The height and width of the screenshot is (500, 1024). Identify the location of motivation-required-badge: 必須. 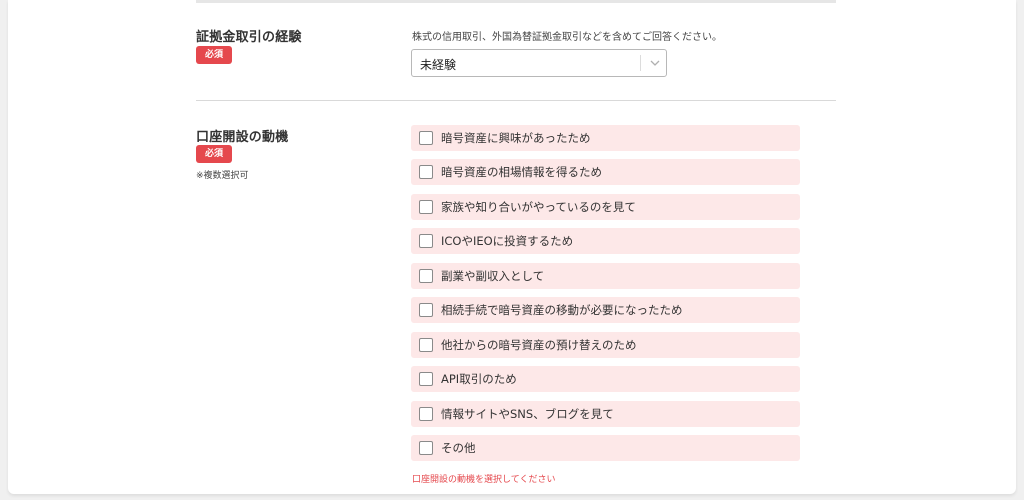
(214, 154).